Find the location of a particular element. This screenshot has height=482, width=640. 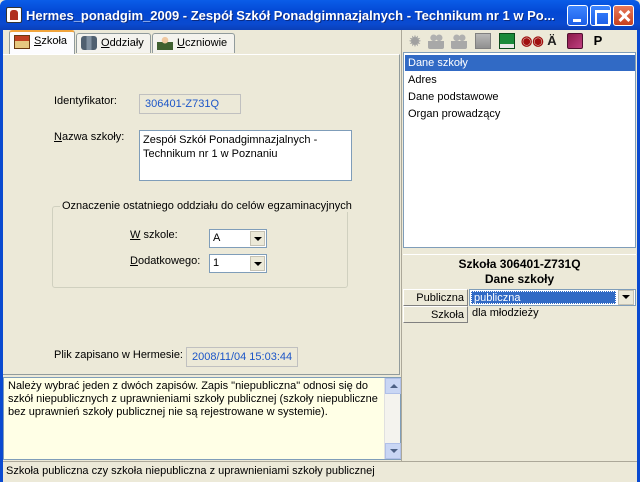

list-item-dane-podstawowe: Dane podstawowe is located at coordinates (520, 97).